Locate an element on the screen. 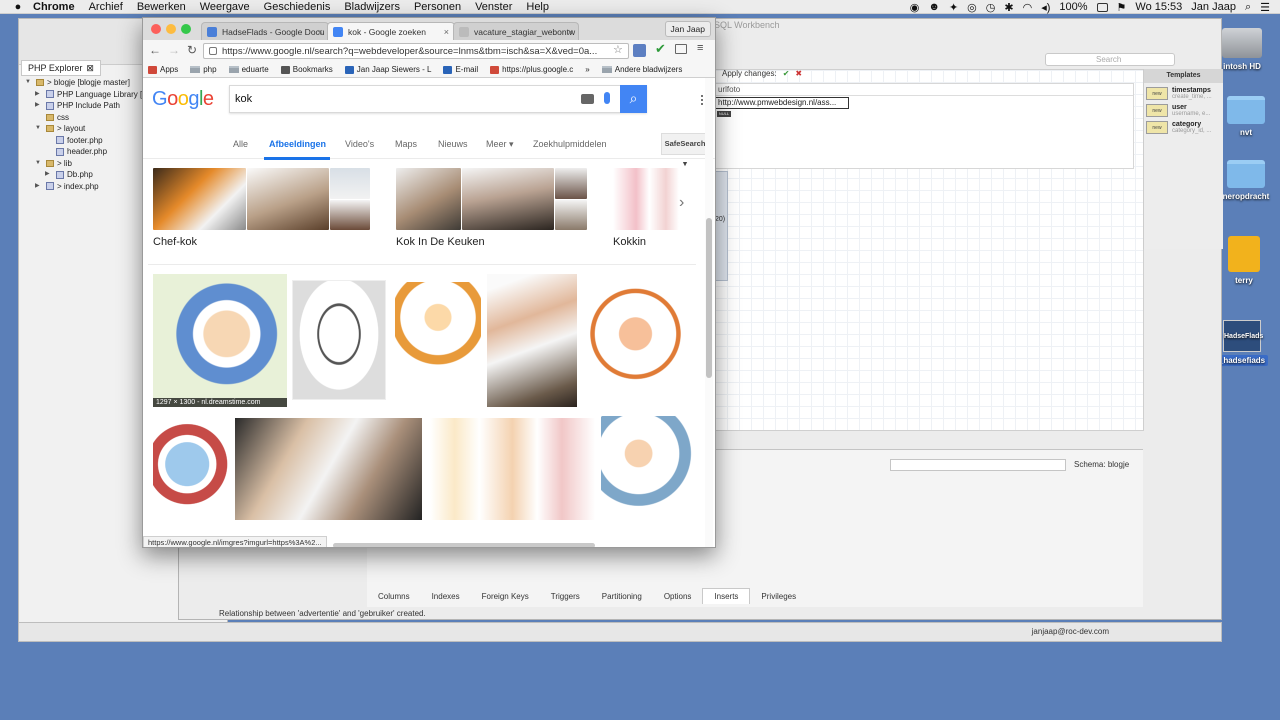 The width and height of the screenshot is (1280, 720). scrollbar-thumb is located at coordinates (709, 298).